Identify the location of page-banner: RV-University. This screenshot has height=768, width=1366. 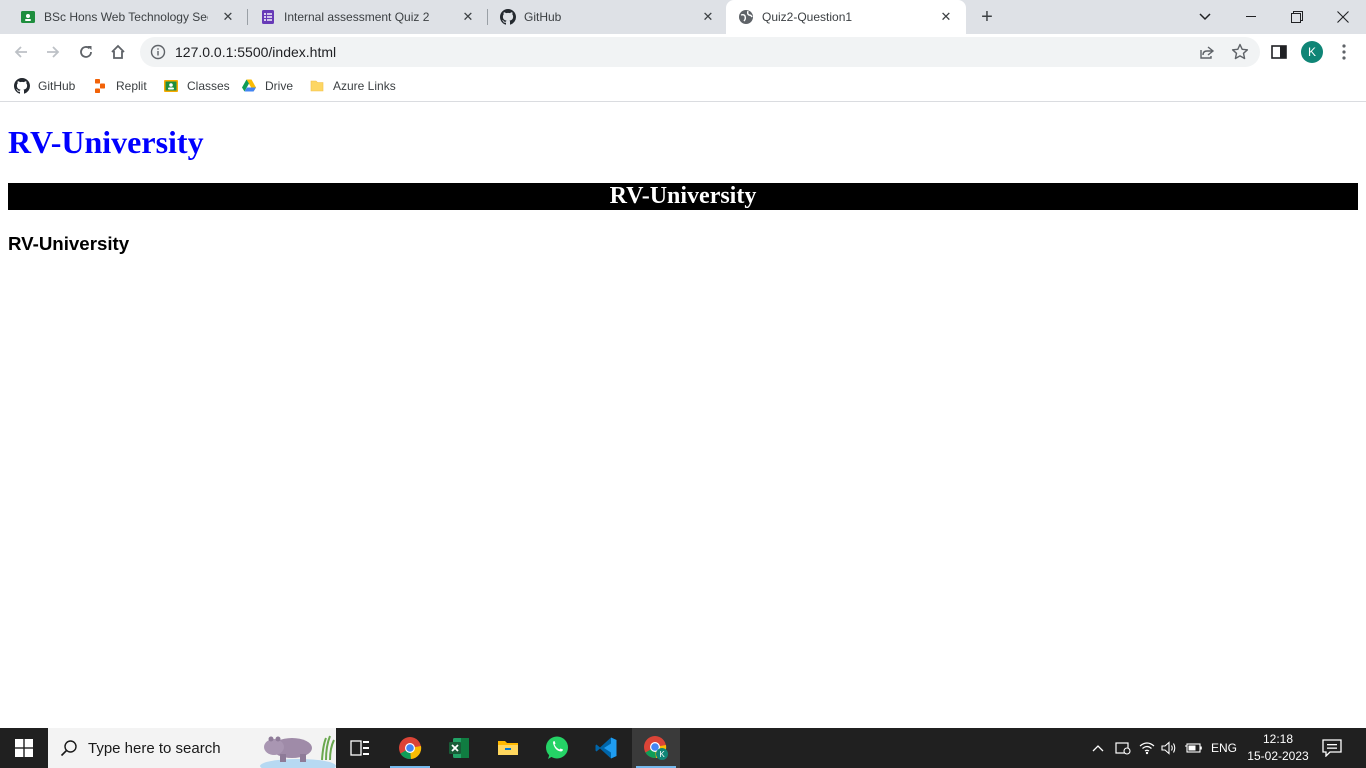
(683, 196).